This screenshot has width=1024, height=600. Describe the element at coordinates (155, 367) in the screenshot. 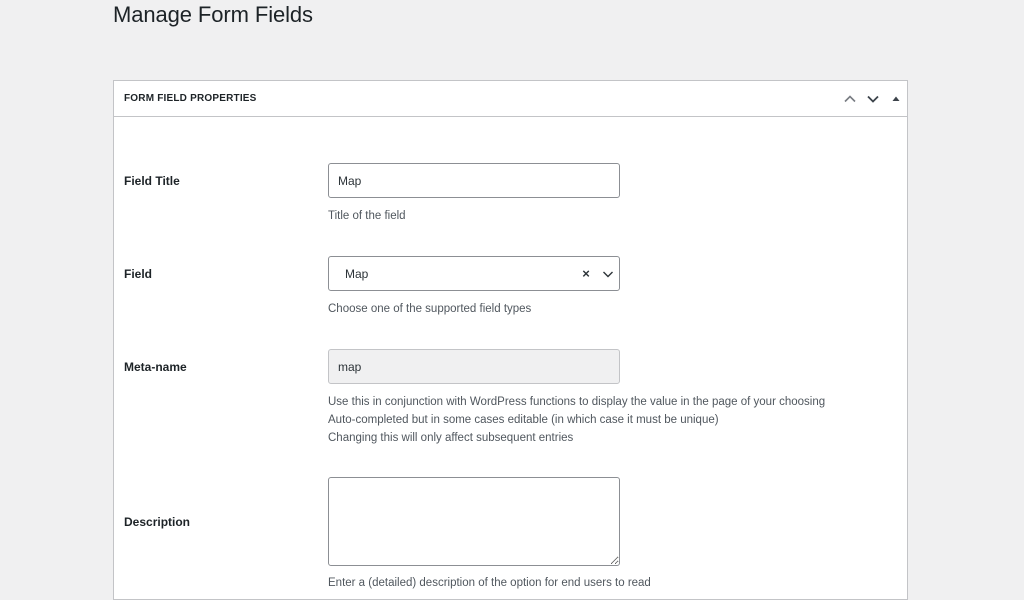

I see `meta-name-label: Meta-name` at that location.